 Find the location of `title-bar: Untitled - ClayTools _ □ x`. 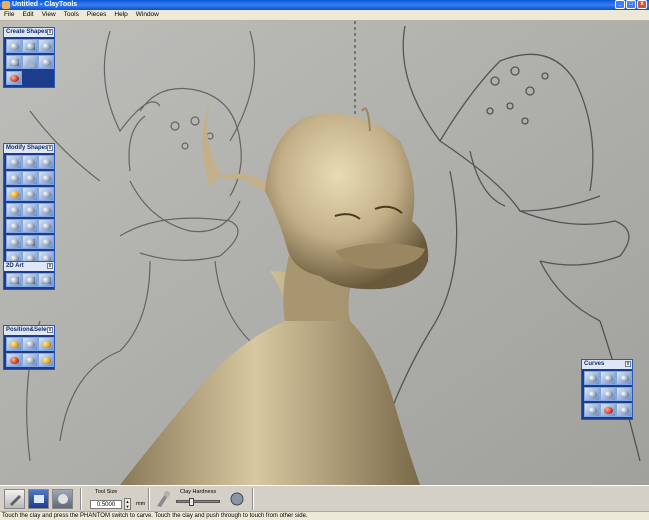

title-bar: Untitled - ClayTools _ □ x is located at coordinates (324, 5).